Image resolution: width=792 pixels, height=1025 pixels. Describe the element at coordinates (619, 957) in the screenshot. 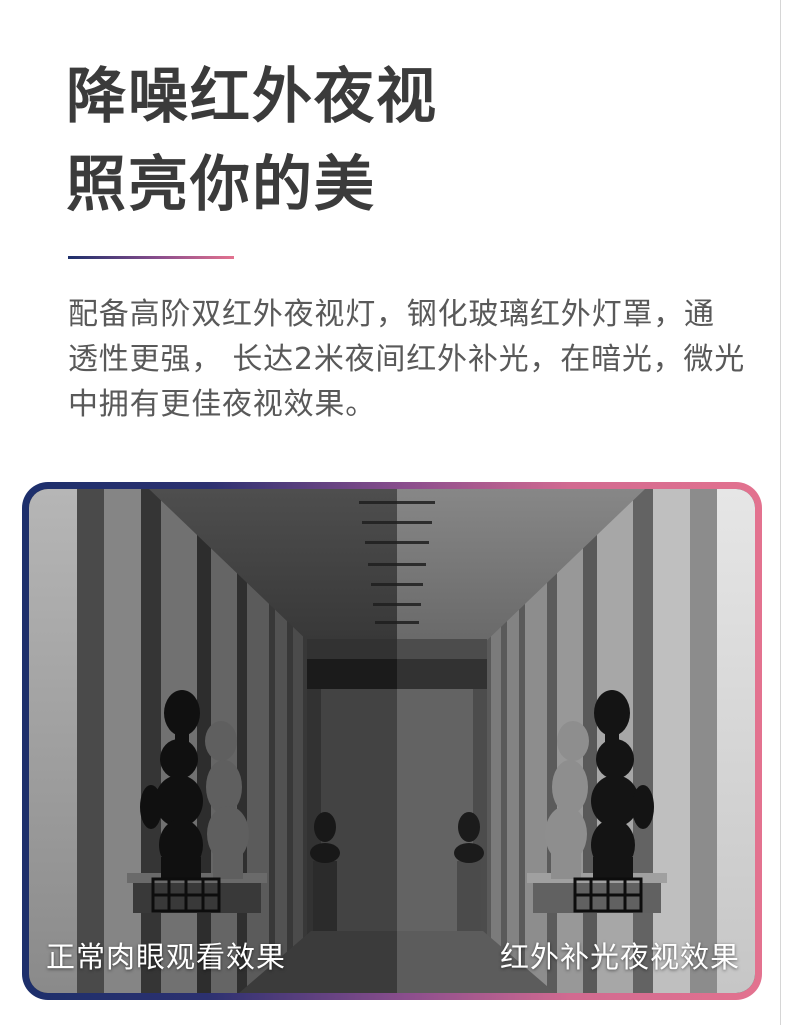

I see `infrared-view-label: 红外补光夜视效果` at that location.